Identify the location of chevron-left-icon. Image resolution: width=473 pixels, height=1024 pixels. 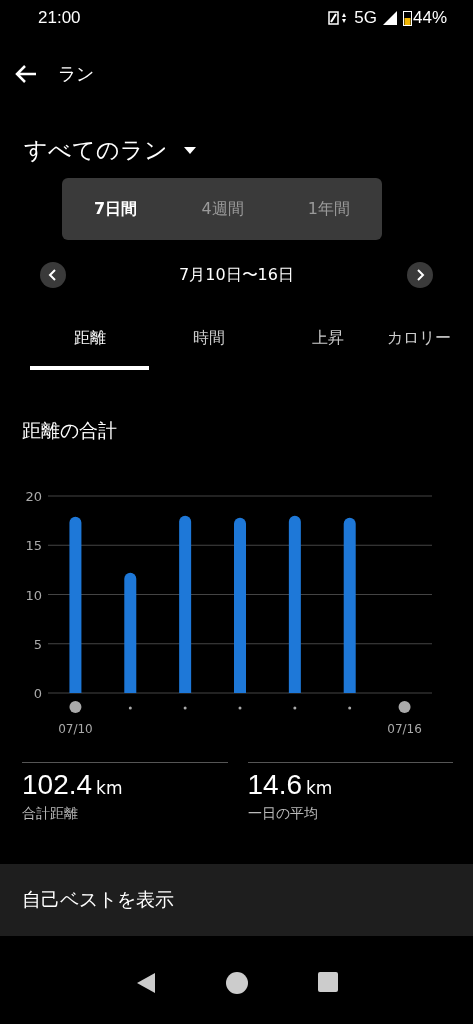
(53, 275).